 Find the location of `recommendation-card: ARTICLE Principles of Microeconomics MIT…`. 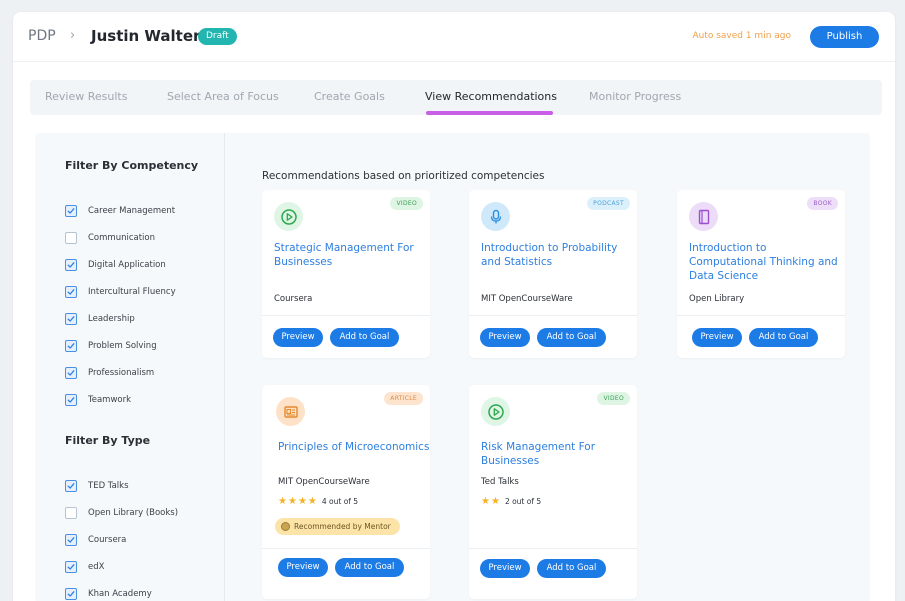

recommendation-card: ARTICLE Principles of Microeconomics MIT… is located at coordinates (346, 492).